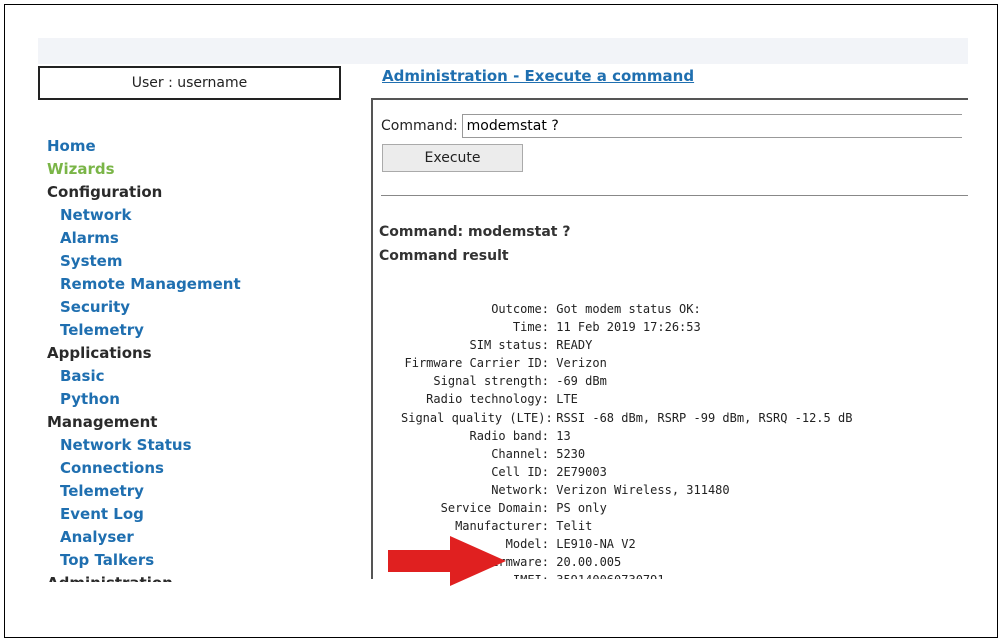  Describe the element at coordinates (509, 435) in the screenshot. I see `output-key: Radio band:` at that location.